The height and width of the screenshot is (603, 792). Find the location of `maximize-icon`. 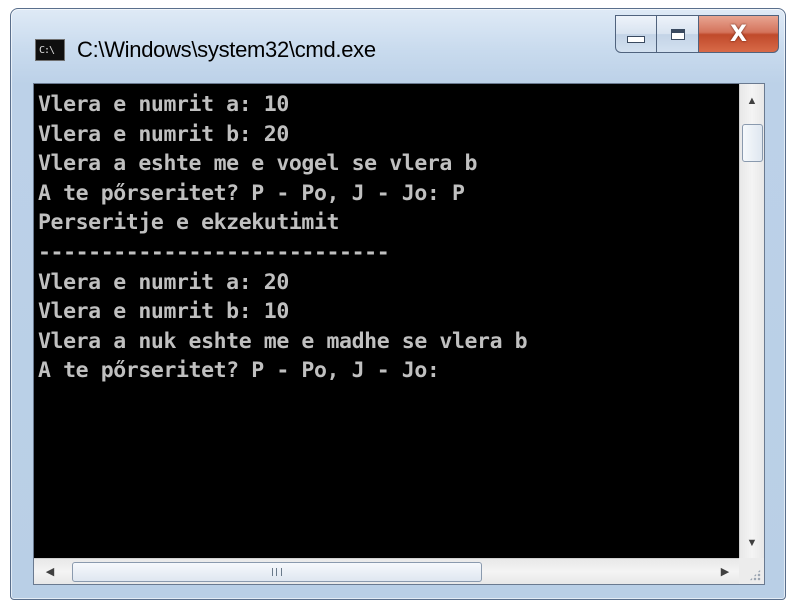

maximize-icon is located at coordinates (677, 34).